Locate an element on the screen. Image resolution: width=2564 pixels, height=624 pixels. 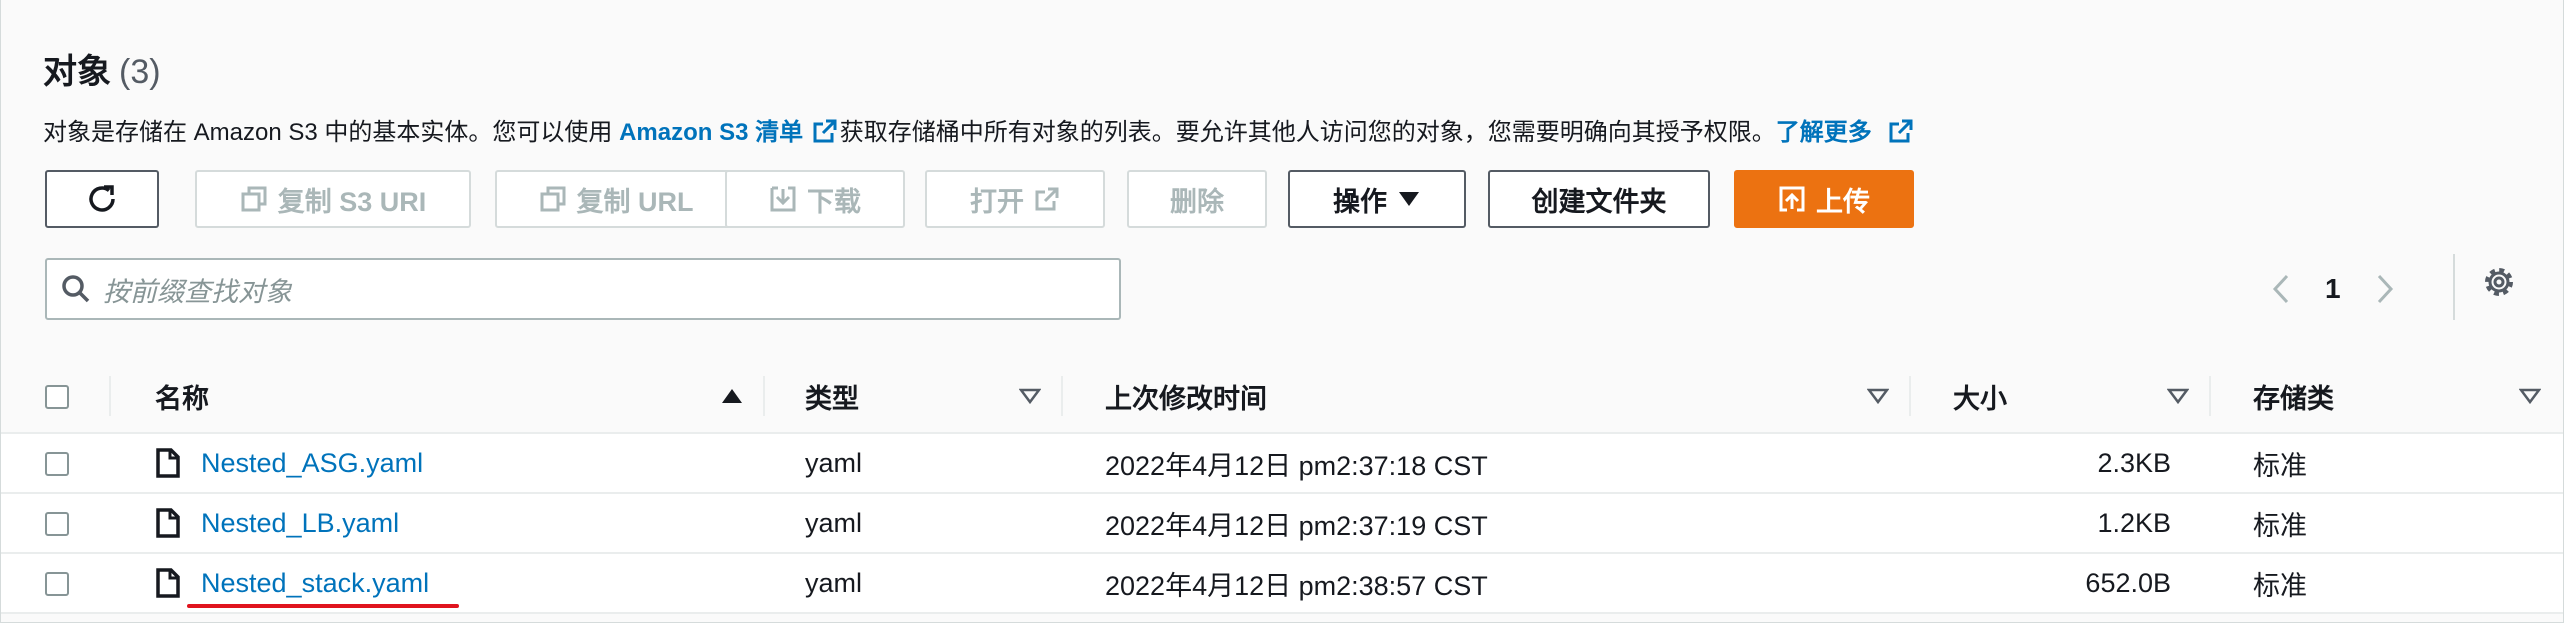
row-size-cell: 652.0B is located at coordinates (2061, 583).